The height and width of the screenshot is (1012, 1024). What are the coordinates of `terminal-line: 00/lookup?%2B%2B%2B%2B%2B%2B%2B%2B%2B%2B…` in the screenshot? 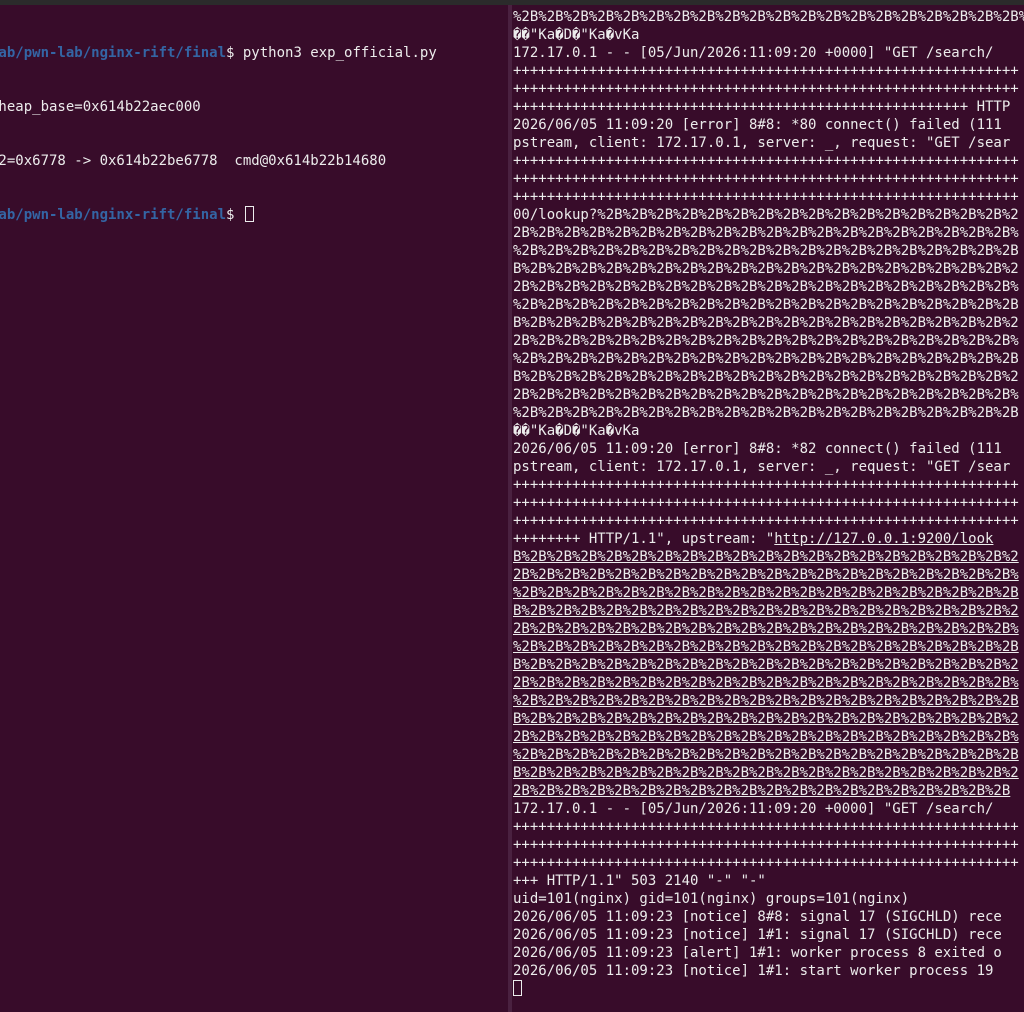 It's located at (766, 215).